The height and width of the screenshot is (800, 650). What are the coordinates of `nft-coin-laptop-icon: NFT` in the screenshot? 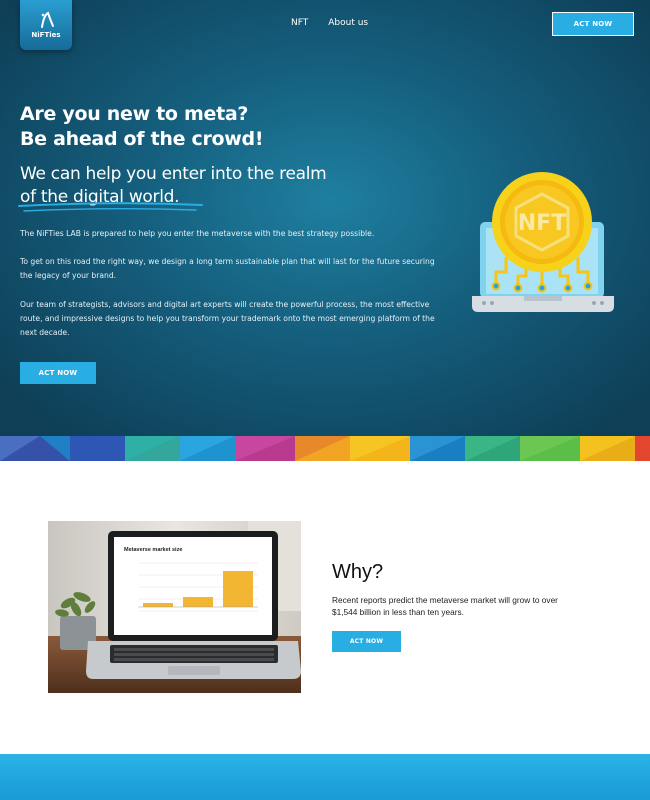 It's located at (543, 242).